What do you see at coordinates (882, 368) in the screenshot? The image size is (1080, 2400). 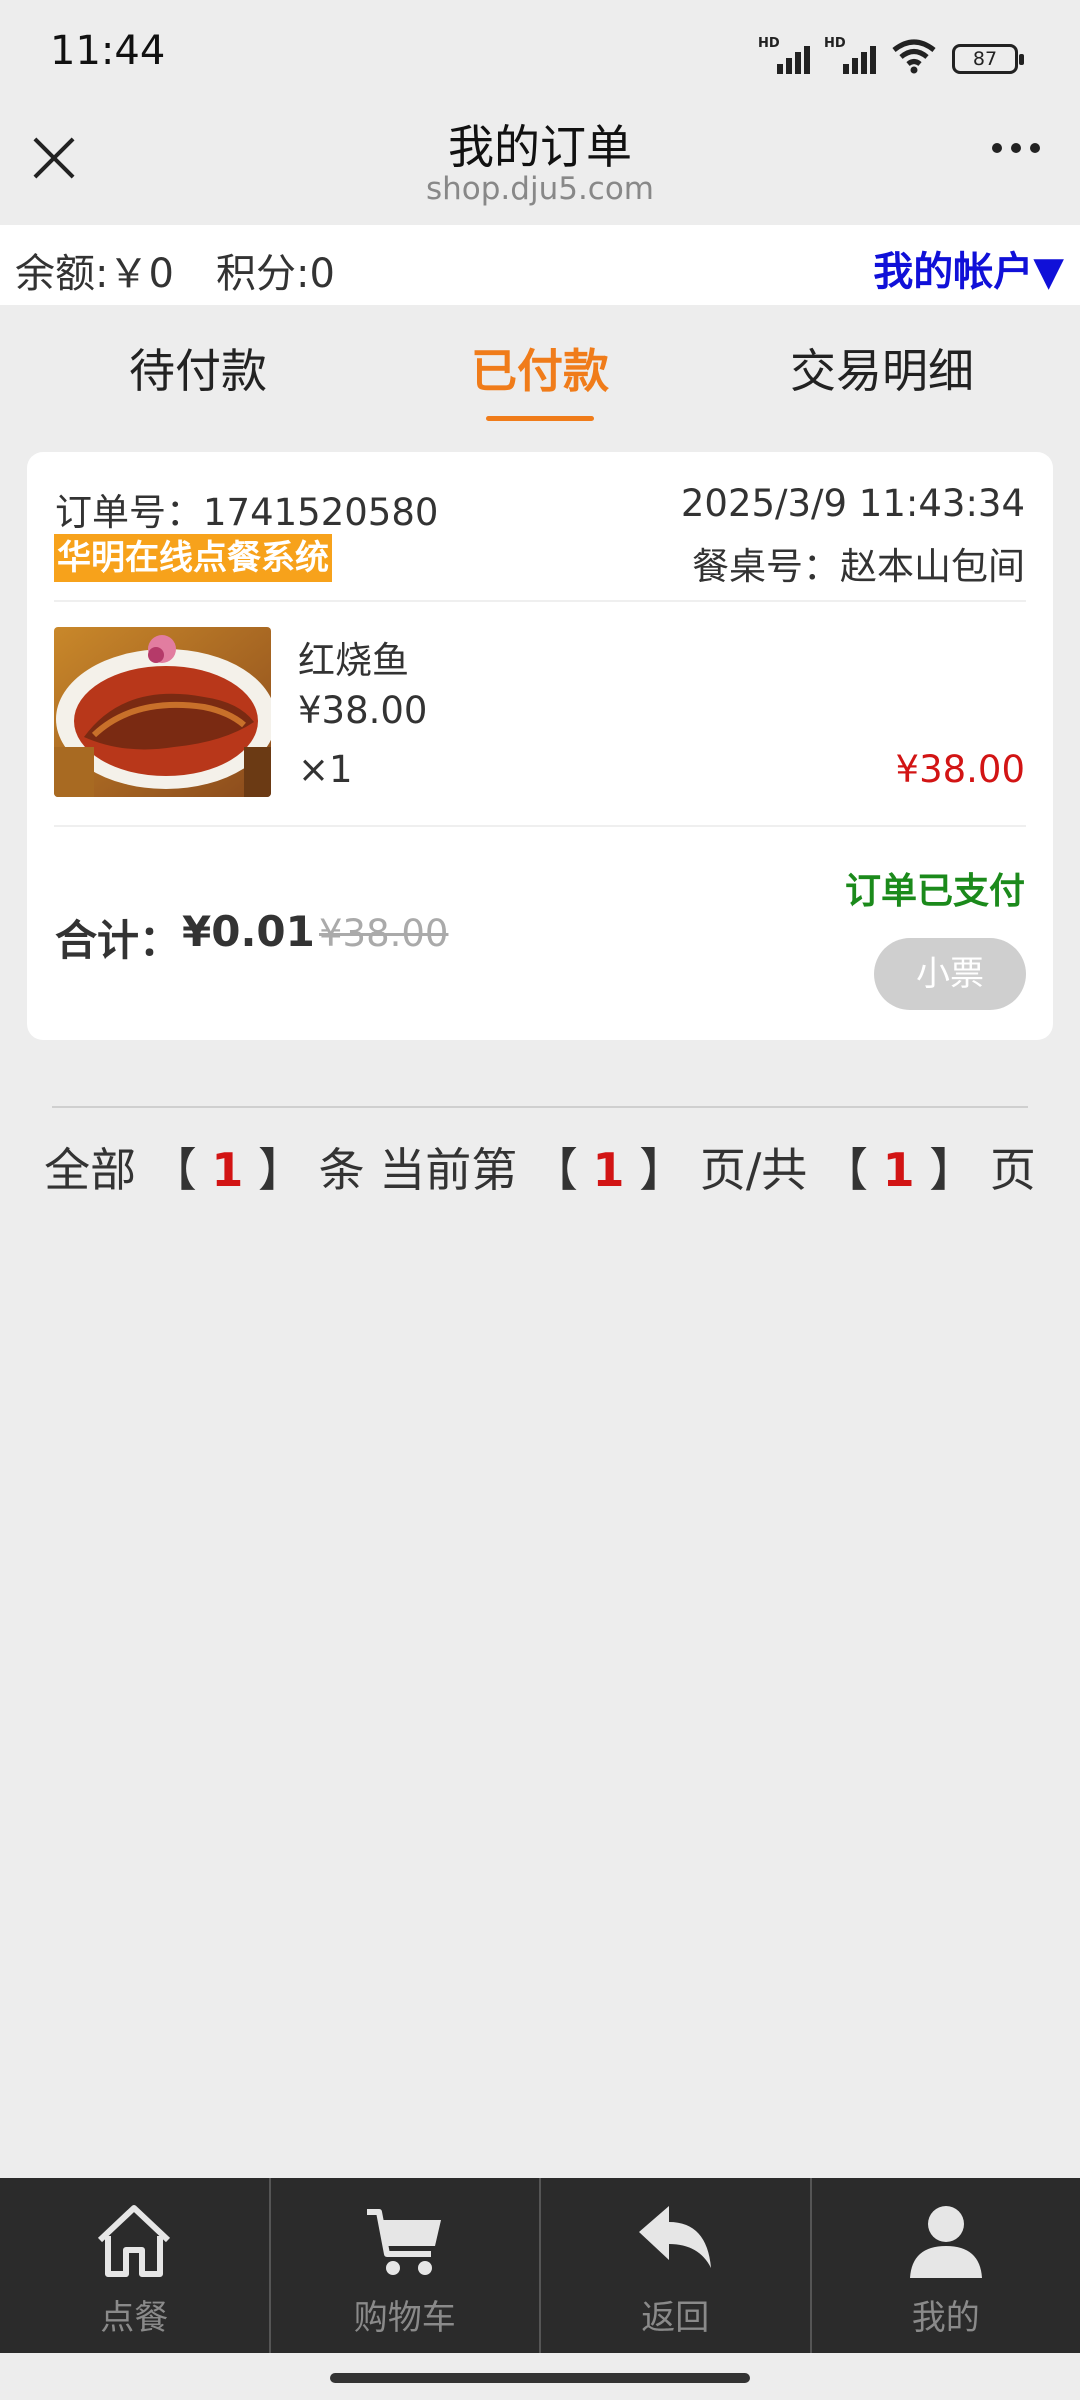 I see `tab-transactions: 交易明细` at bounding box center [882, 368].